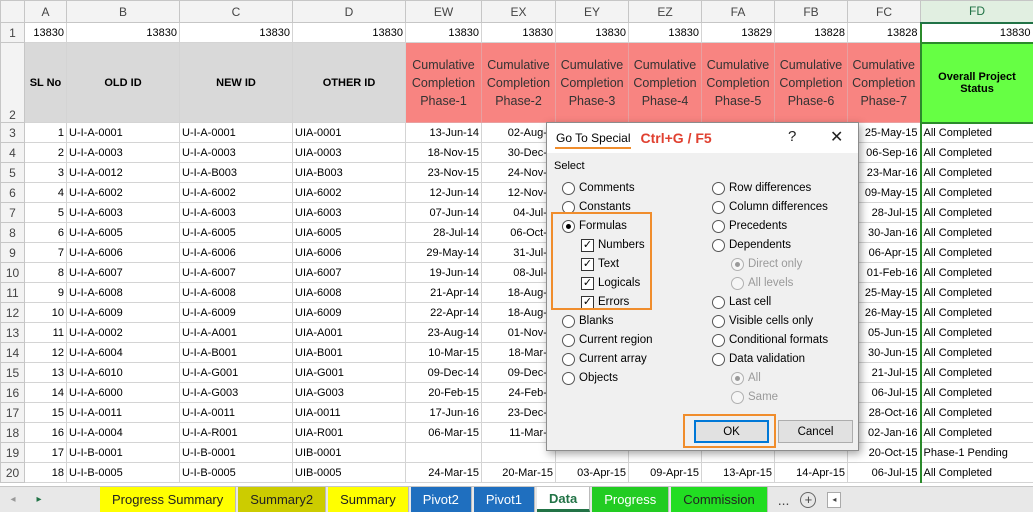 The width and height of the screenshot is (1033, 512). What do you see at coordinates (631, 499) in the screenshot?
I see `sheet-tab-progress: Progress` at bounding box center [631, 499].